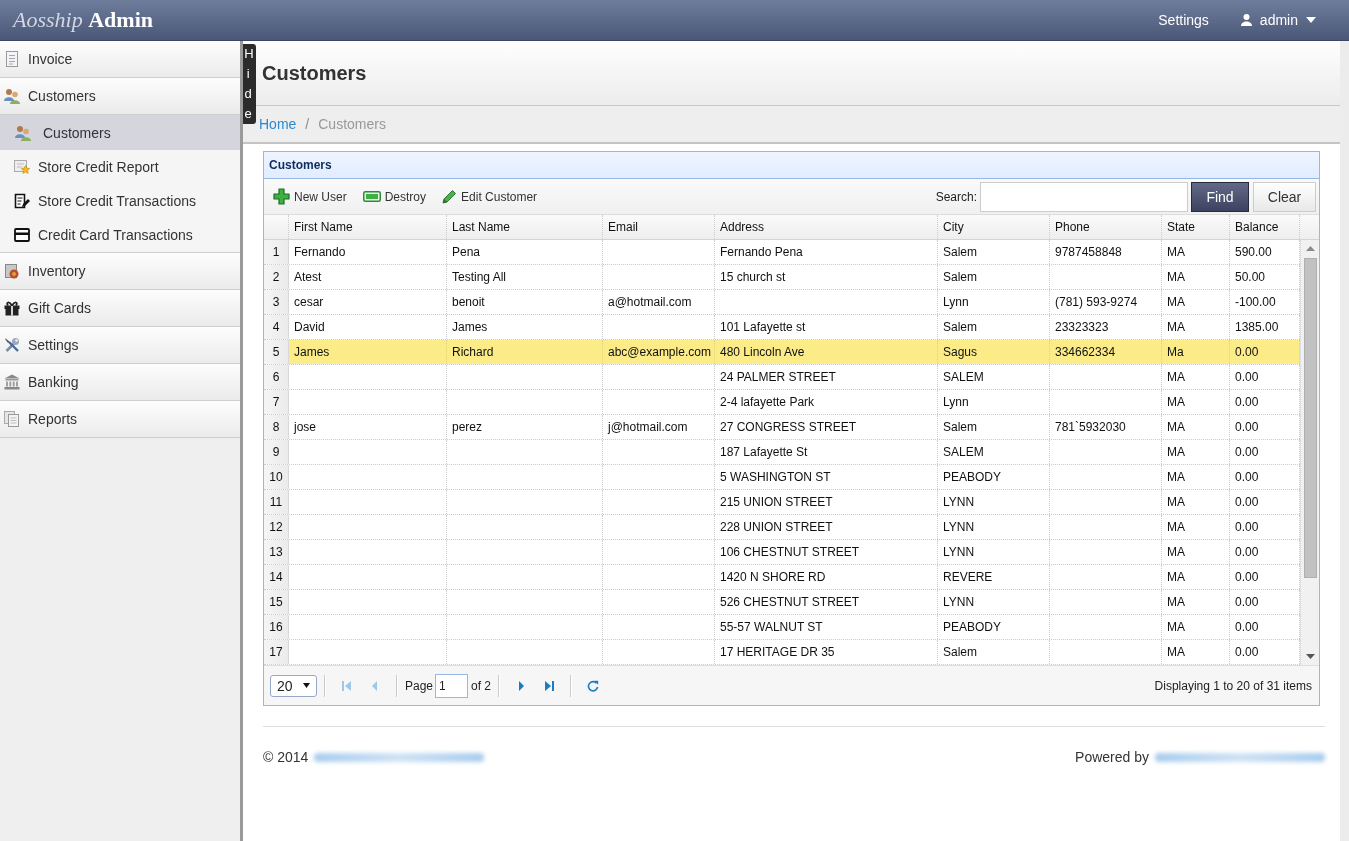 Image resolution: width=1349 pixels, height=841 pixels. What do you see at coordinates (782, 527) in the screenshot?
I see `table-row: 12 228 UNION STREET LYNN MA 0.00` at bounding box center [782, 527].